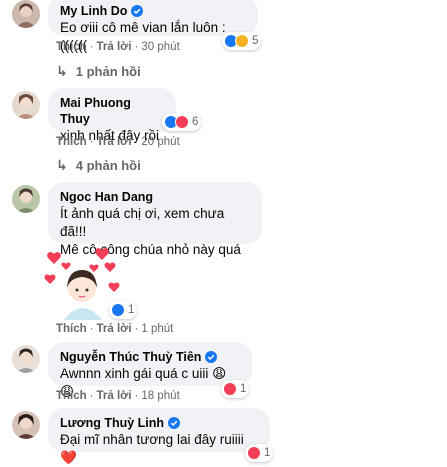 This screenshot has height=467, width=447. Describe the element at coordinates (112, 423) in the screenshot. I see `comment-author: Lương Thuỳ Linh` at that location.